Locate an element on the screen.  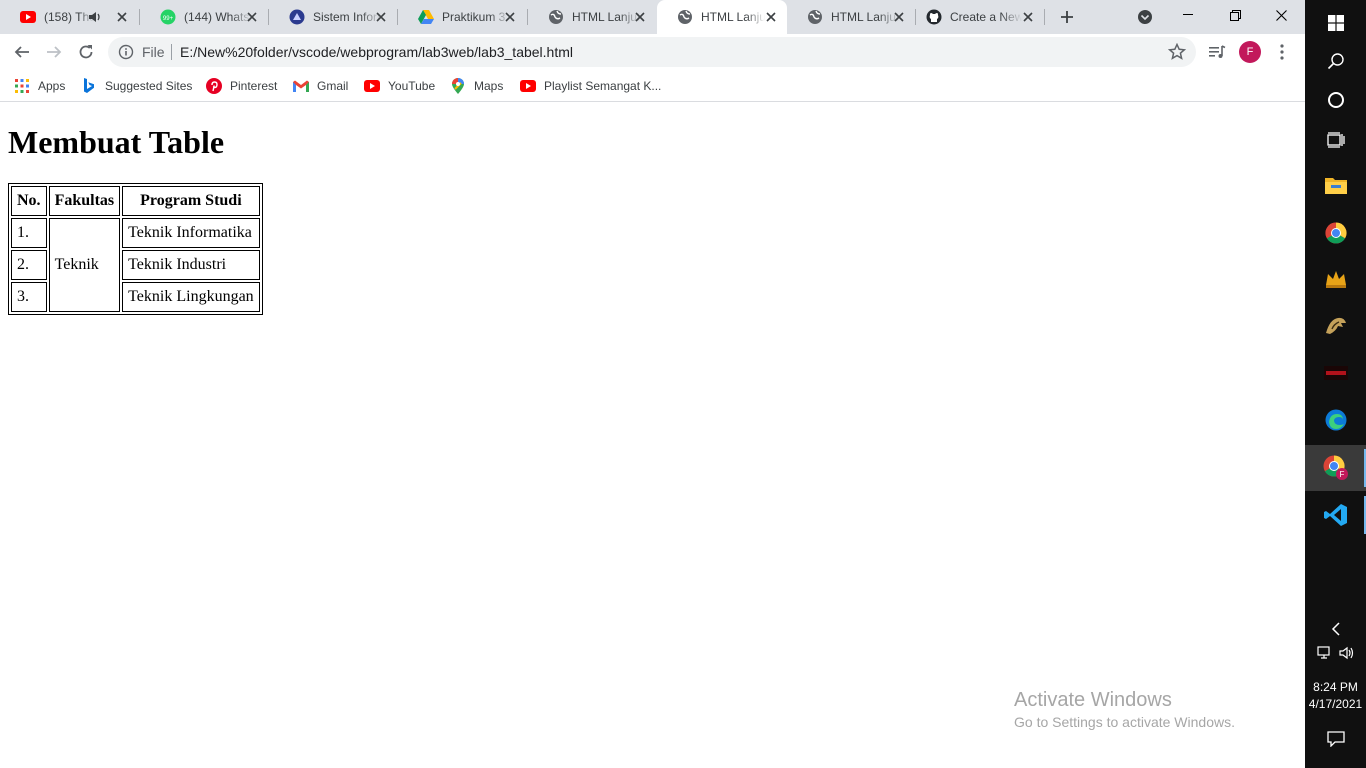
tab-html-lanjut-3: HTML Lanjut is located at coordinates (851, 17).